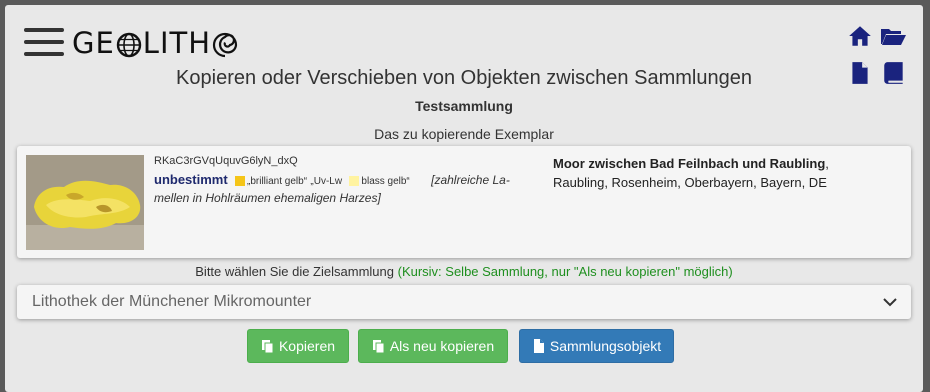  Describe the element at coordinates (191, 179) in the screenshot. I see `mineral-name: unbestimmt` at that location.